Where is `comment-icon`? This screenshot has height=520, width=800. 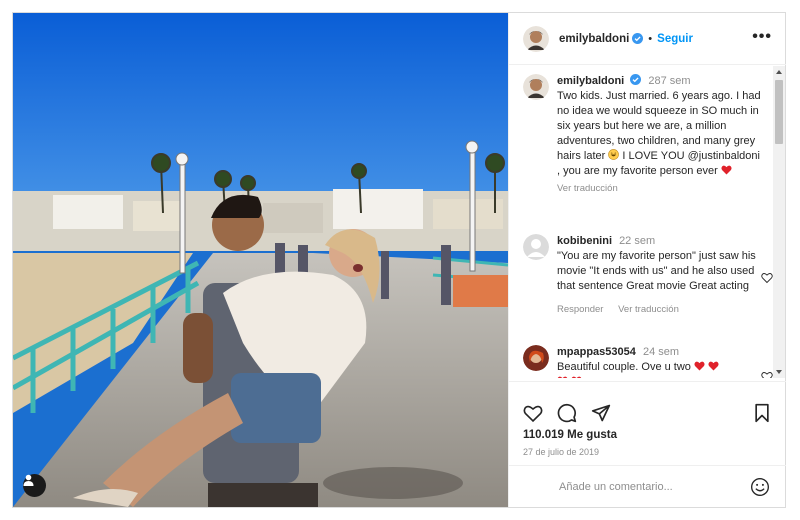
comment-icon is located at coordinates (567, 413).